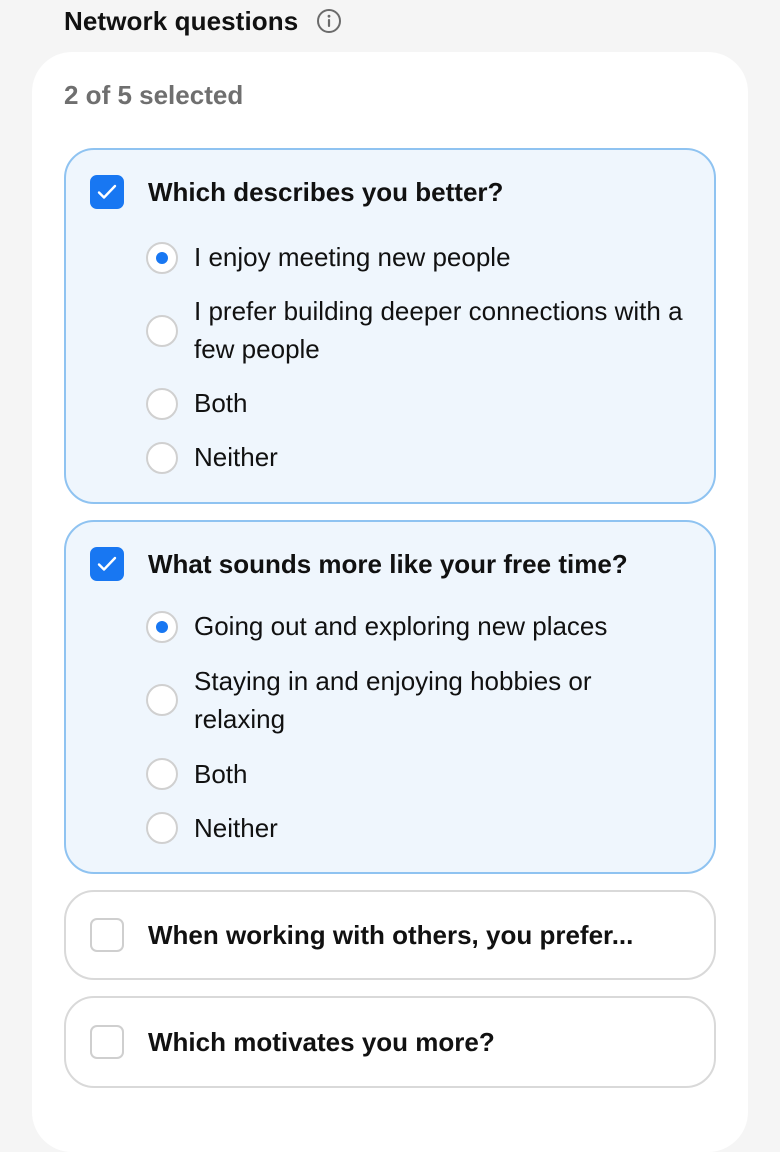  What do you see at coordinates (181, 20) in the screenshot?
I see `section-title: Network questions` at bounding box center [181, 20].